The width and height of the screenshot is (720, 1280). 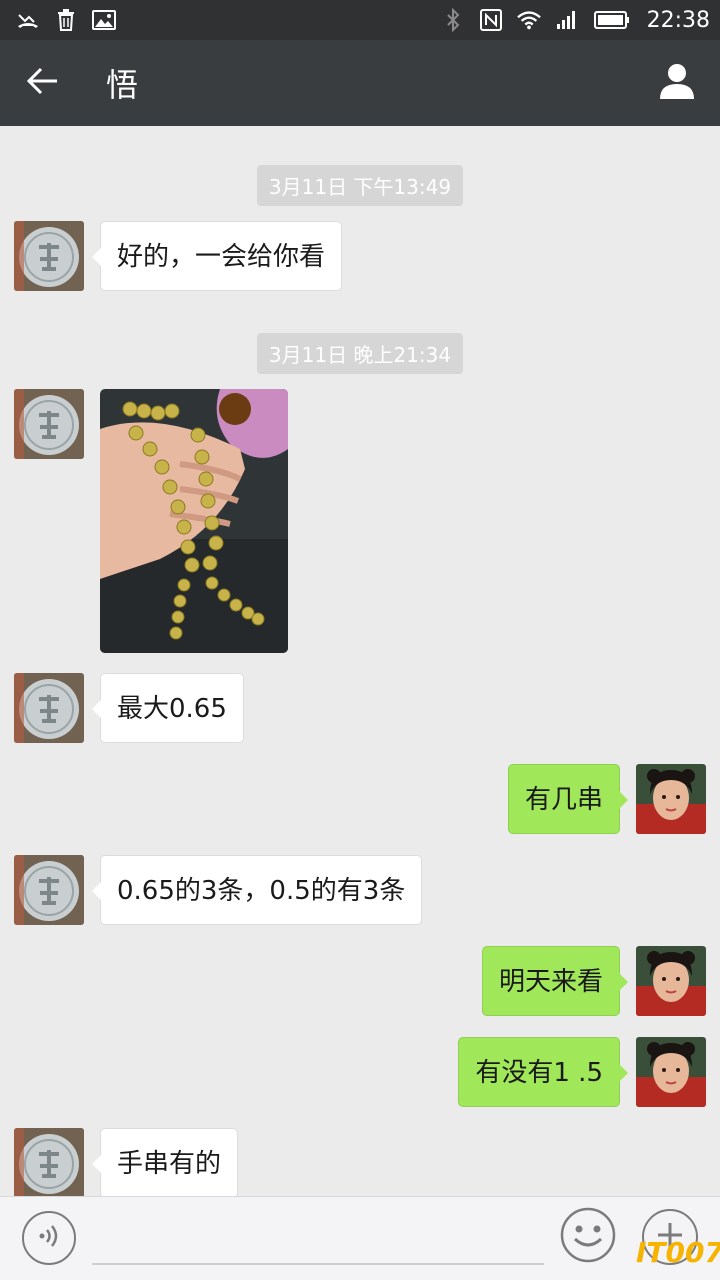 I want to click on input-bar, so click(x=360, y=1238).